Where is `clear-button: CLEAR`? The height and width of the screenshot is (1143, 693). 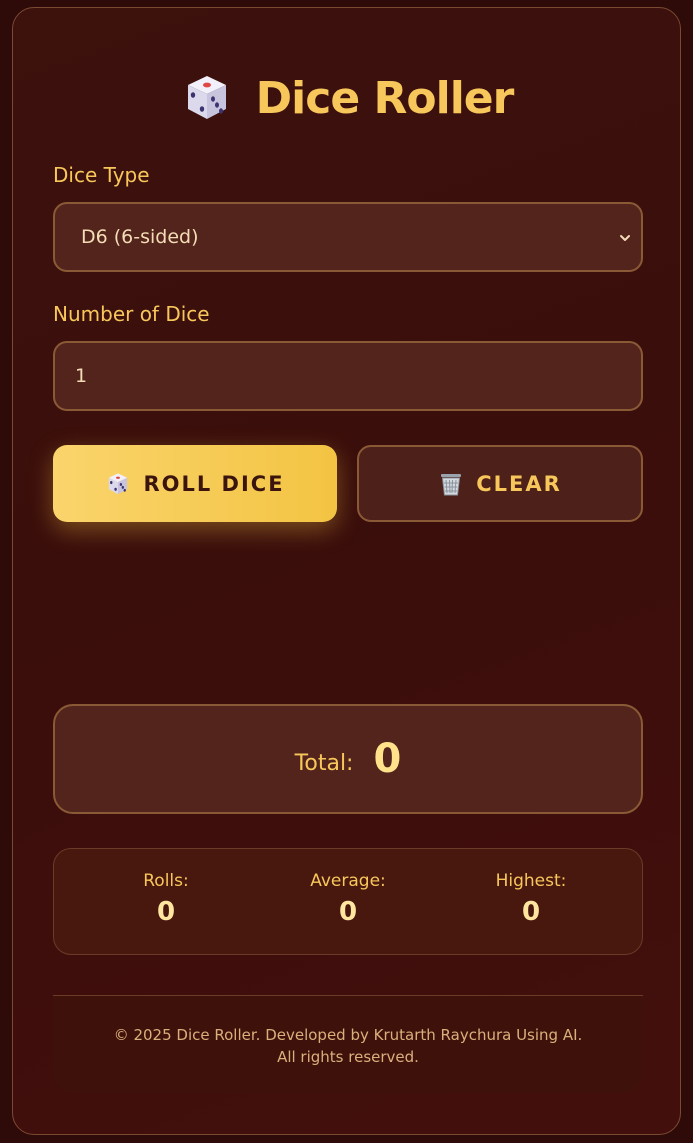 clear-button: CLEAR is located at coordinates (500, 483).